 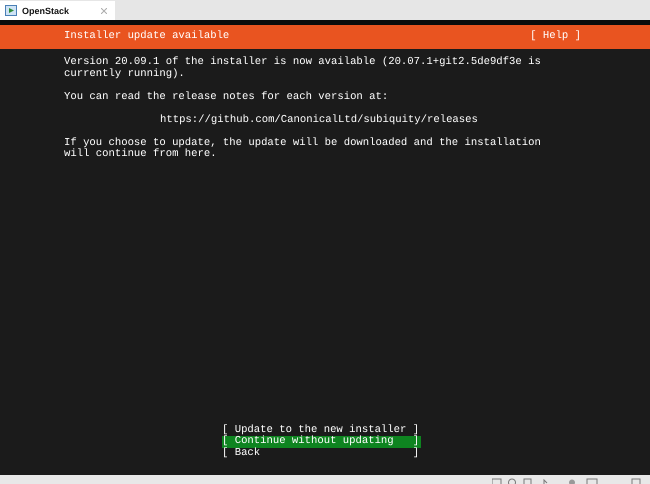 I want to click on info-text: Version 20.09.1 of the installer is now available (20.07.1+git2.5de9df3e is currently running)., so click(x=303, y=68).